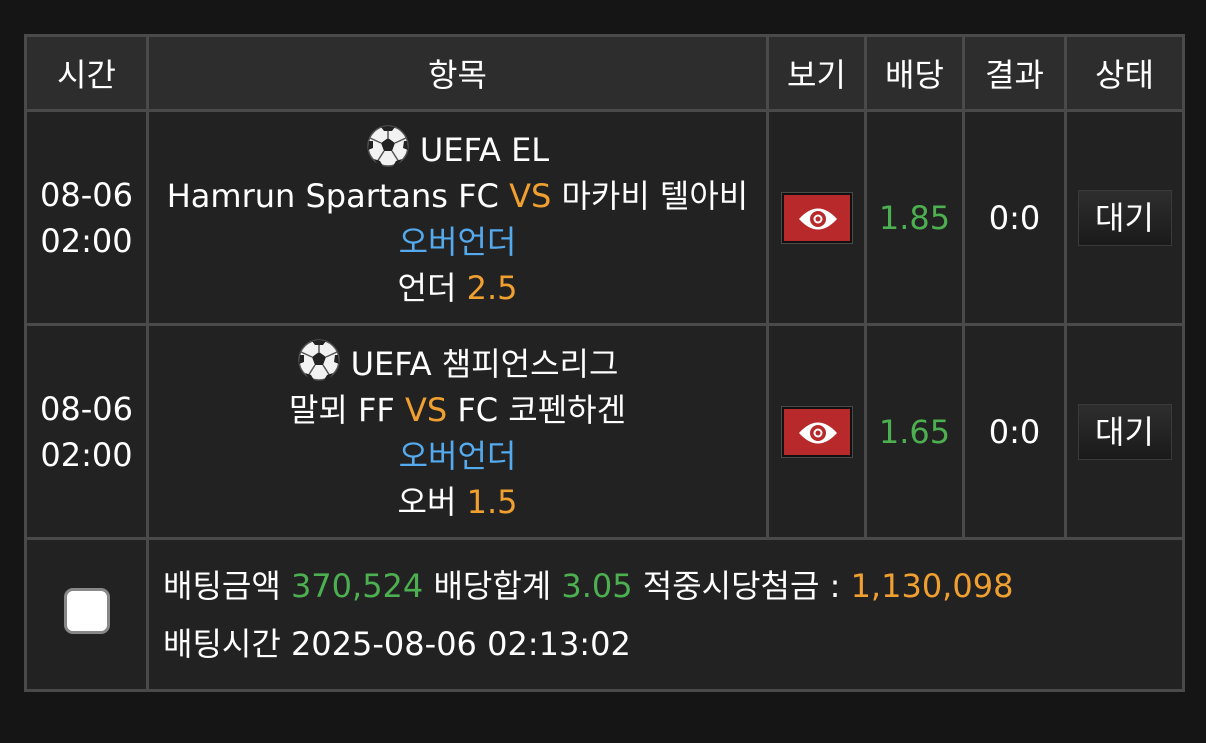 The height and width of the screenshot is (743, 1206). I want to click on header-view: 보기, so click(816, 73).